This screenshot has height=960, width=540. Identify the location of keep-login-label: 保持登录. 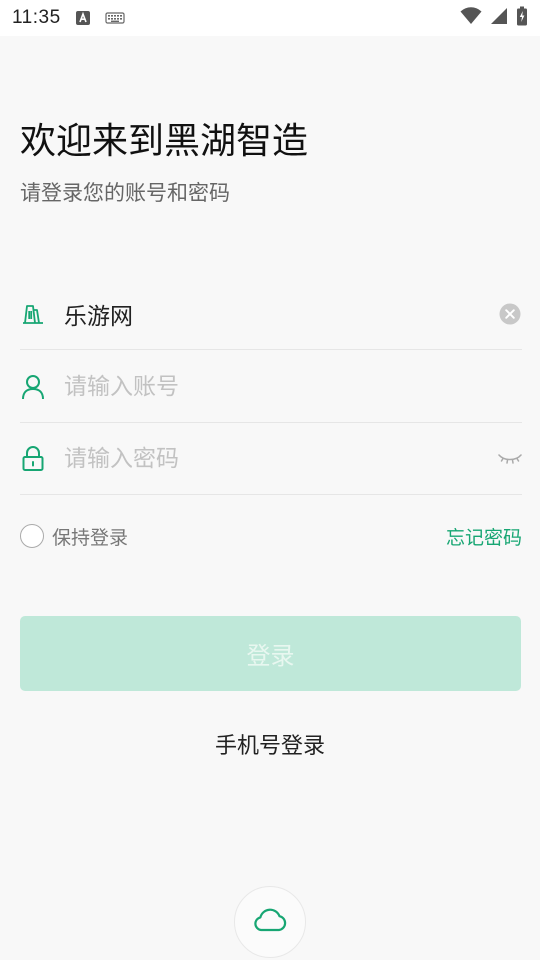
(90, 536).